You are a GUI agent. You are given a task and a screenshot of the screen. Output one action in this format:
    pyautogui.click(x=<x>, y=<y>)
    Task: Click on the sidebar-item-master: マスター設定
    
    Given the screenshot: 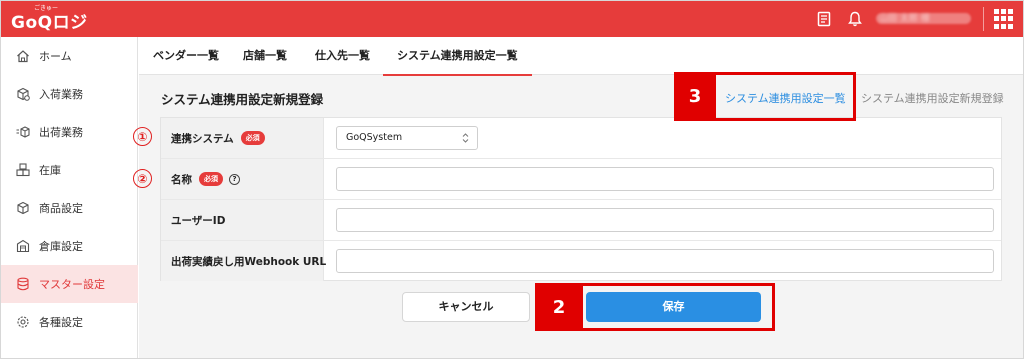 What is the action you would take?
    pyautogui.click(x=69, y=284)
    